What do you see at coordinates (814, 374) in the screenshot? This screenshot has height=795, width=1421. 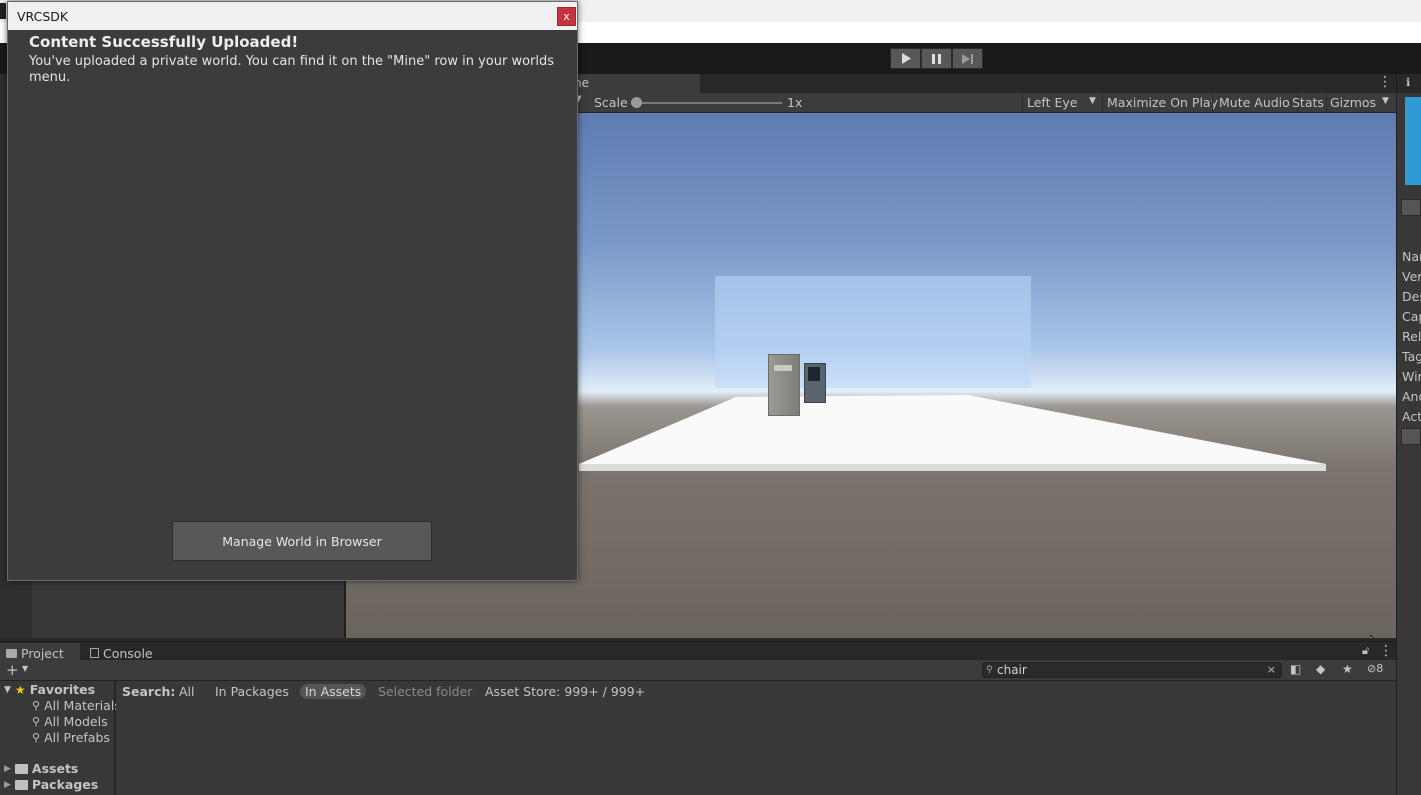 I see `kiosk-screen` at bounding box center [814, 374].